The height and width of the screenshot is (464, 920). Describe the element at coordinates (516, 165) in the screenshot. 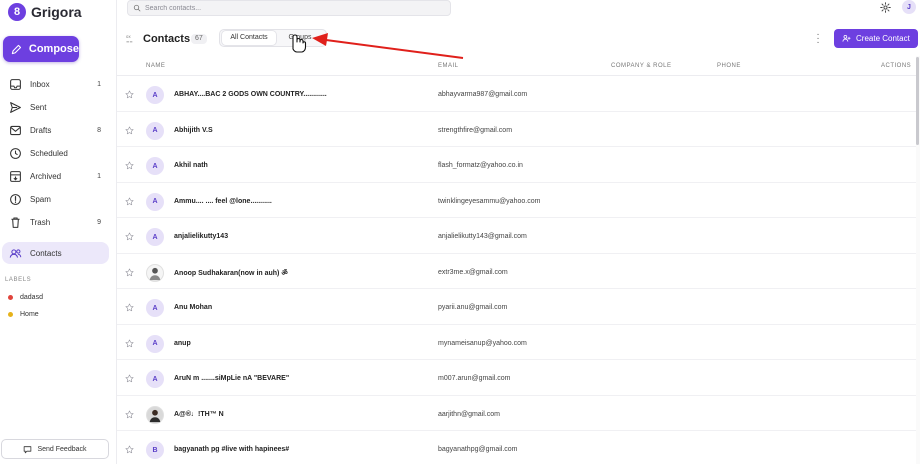

I see `table-row: A Akhil nath flash_formatz@yahoo.co.in` at that location.